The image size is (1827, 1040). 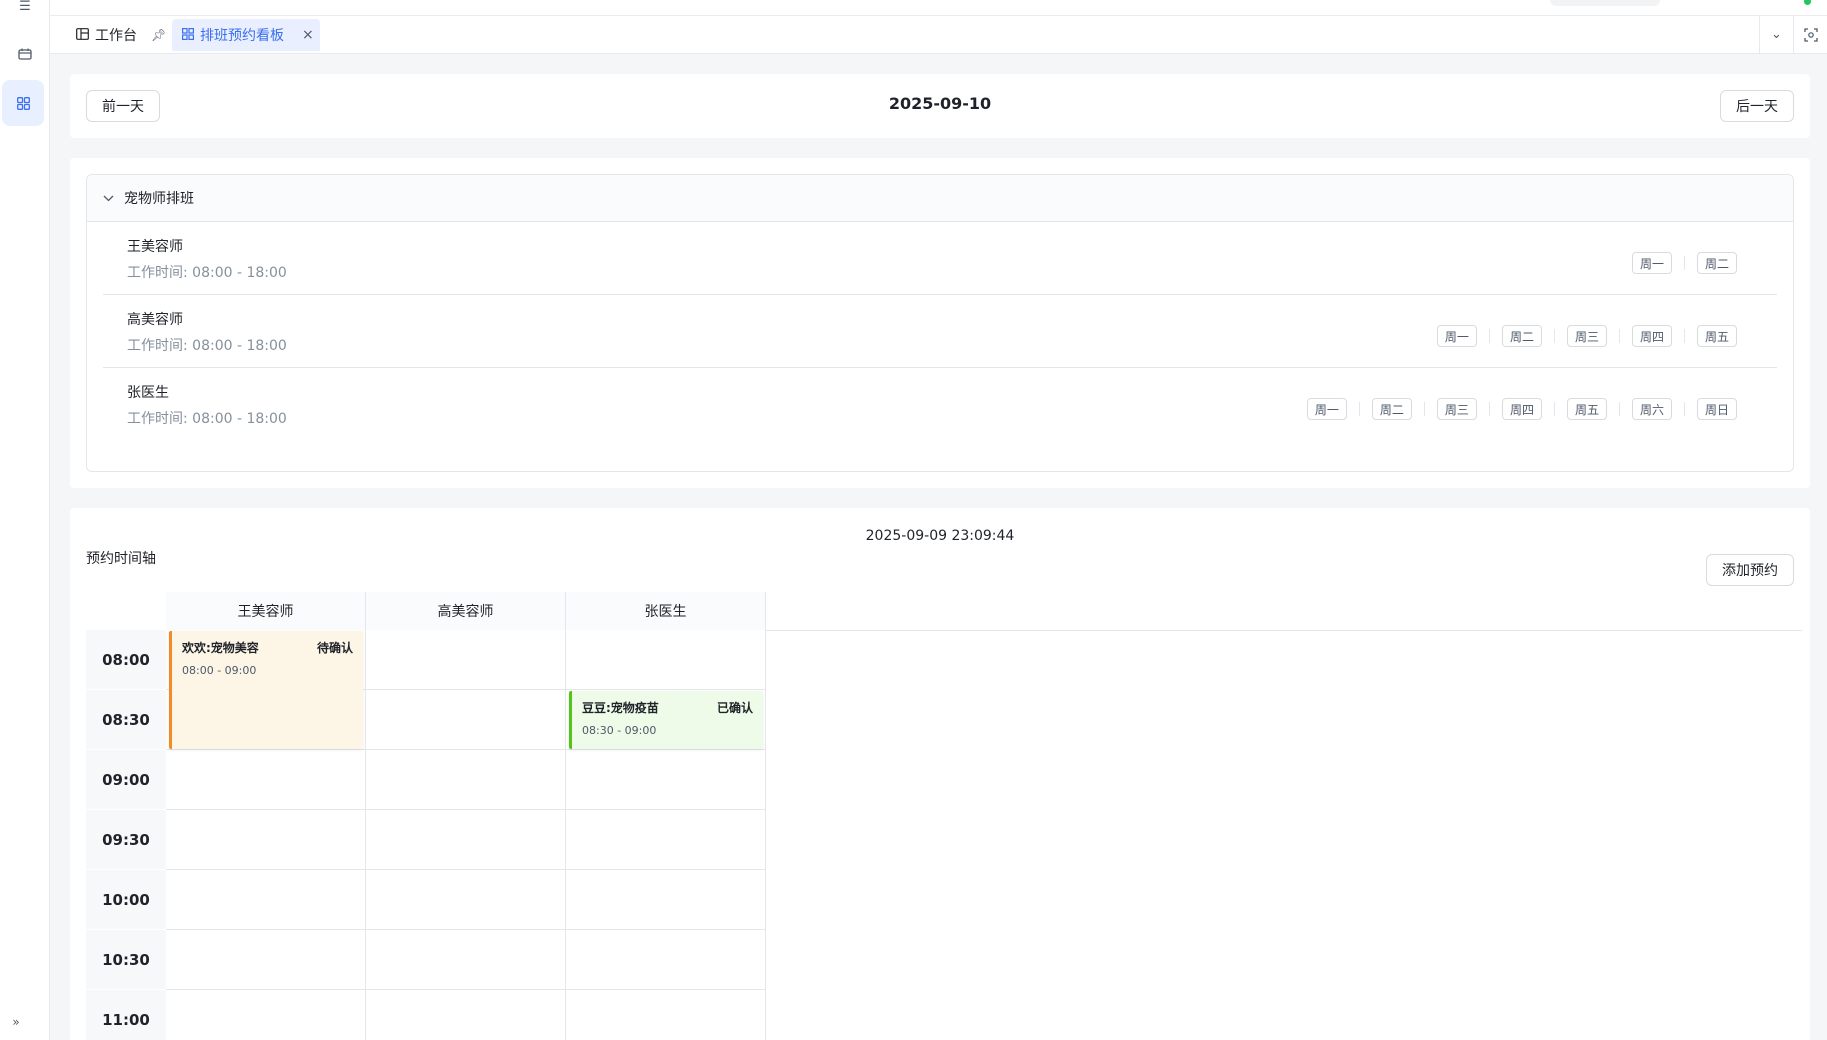 What do you see at coordinates (16, 1022) in the screenshot?
I see `expand-sidebar-icon: »` at bounding box center [16, 1022].